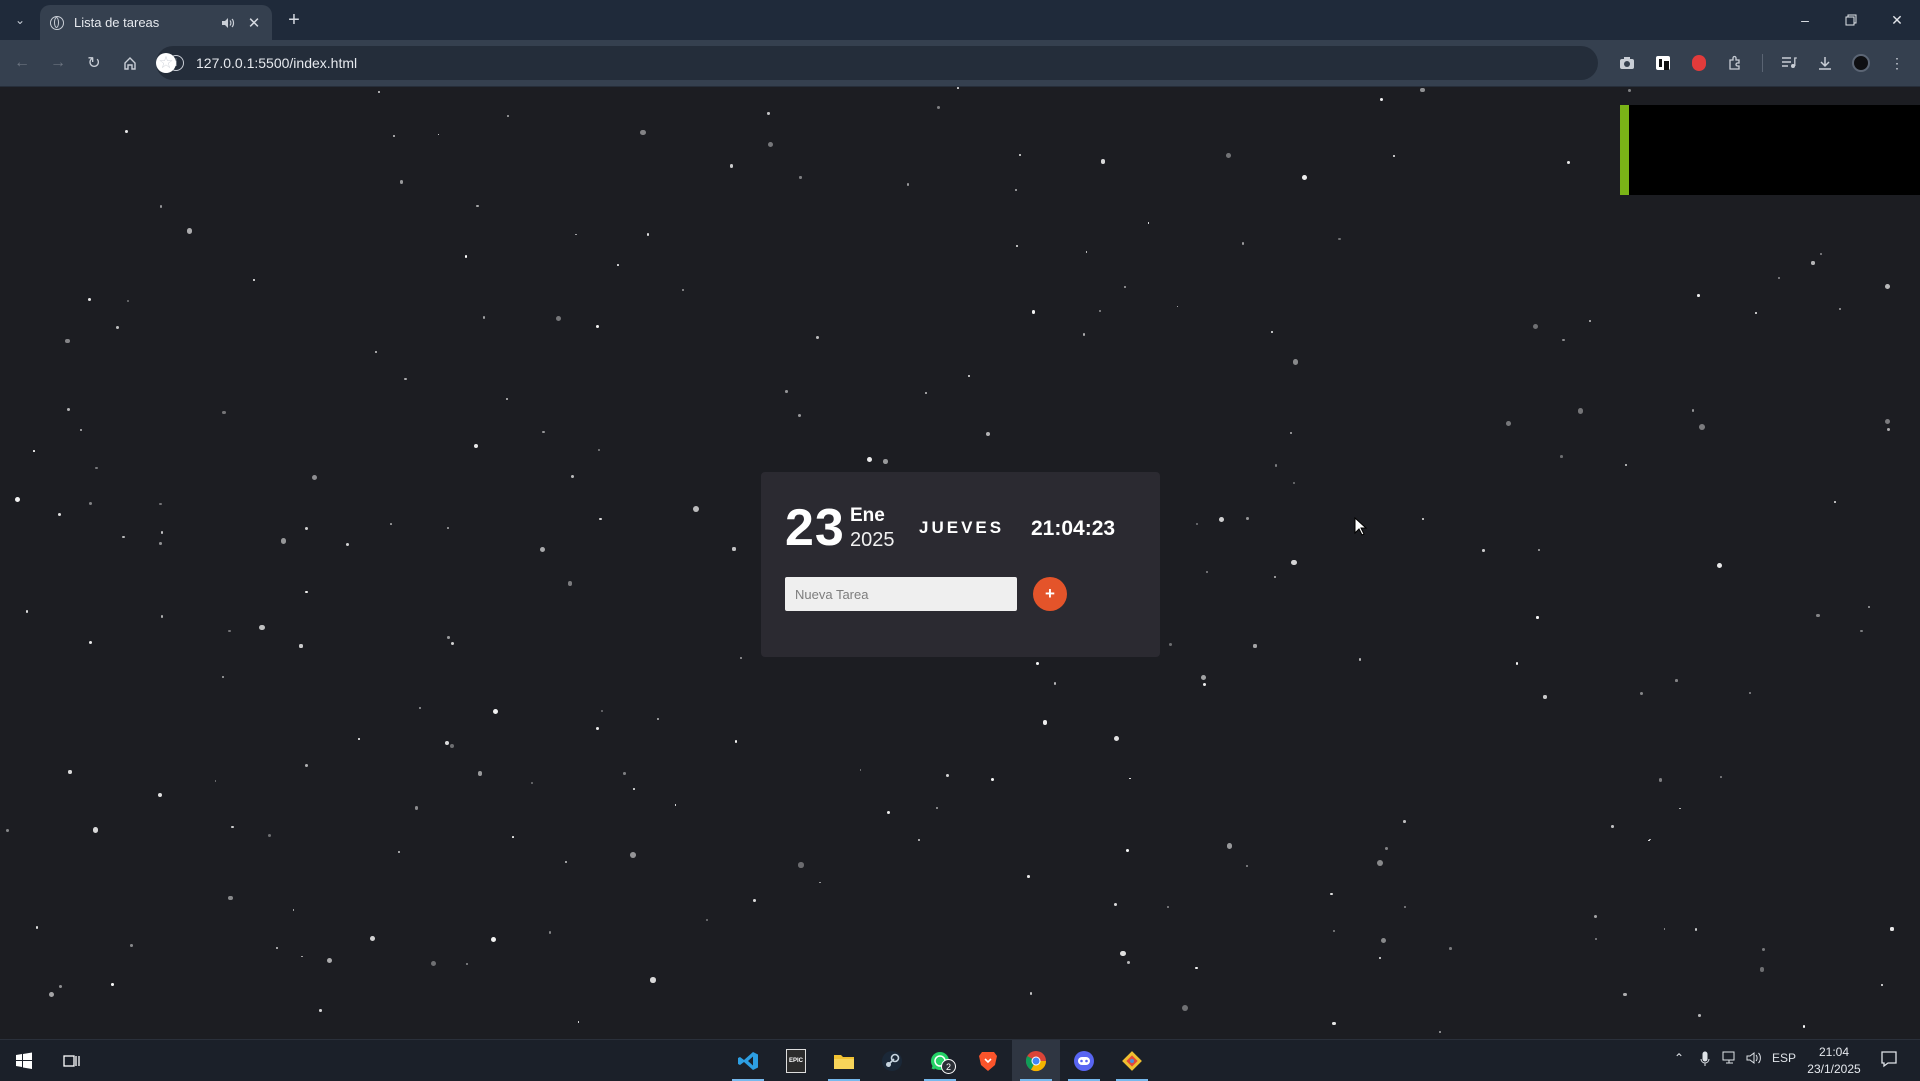 This screenshot has height=1081, width=1920. What do you see at coordinates (1805, 20) in the screenshot?
I see `minimize-icon: –` at bounding box center [1805, 20].